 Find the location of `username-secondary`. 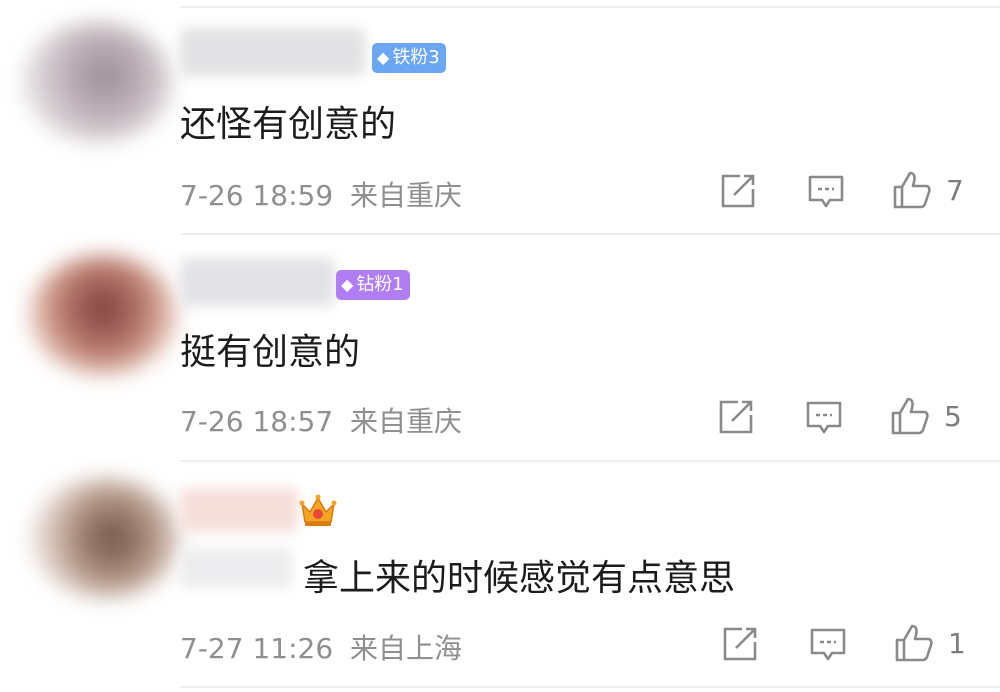

username-secondary is located at coordinates (236, 568).